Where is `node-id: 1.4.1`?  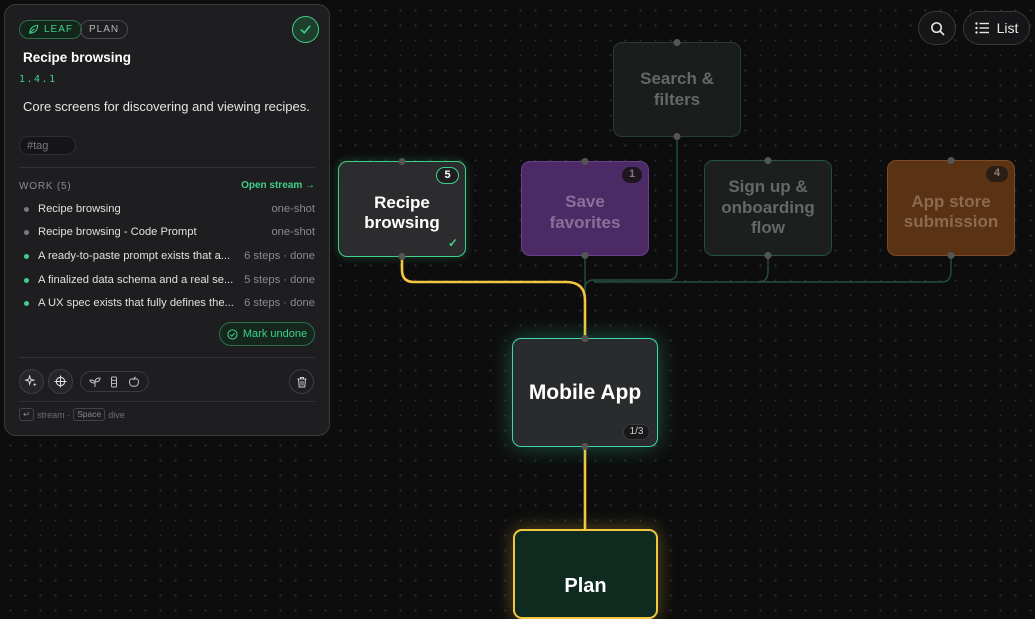
node-id: 1.4.1 is located at coordinates (38, 79).